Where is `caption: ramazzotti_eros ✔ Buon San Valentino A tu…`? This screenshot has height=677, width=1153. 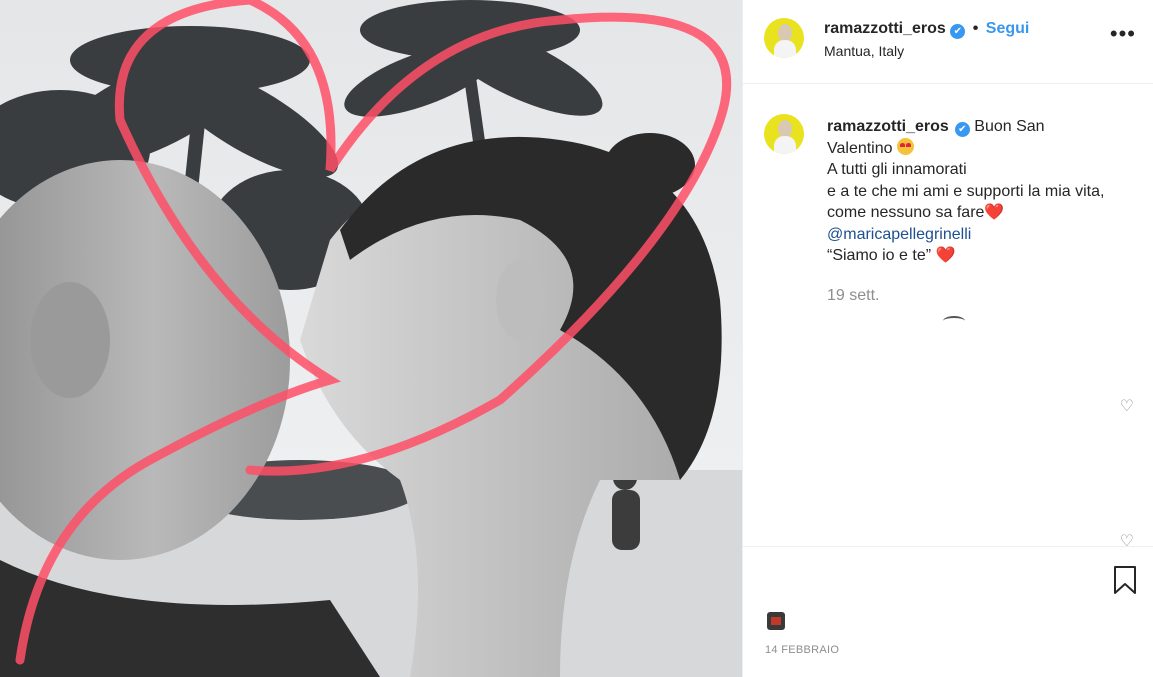
caption: ramazzotti_eros ✔ Buon San Valentino A tu… is located at coordinates (982, 191).